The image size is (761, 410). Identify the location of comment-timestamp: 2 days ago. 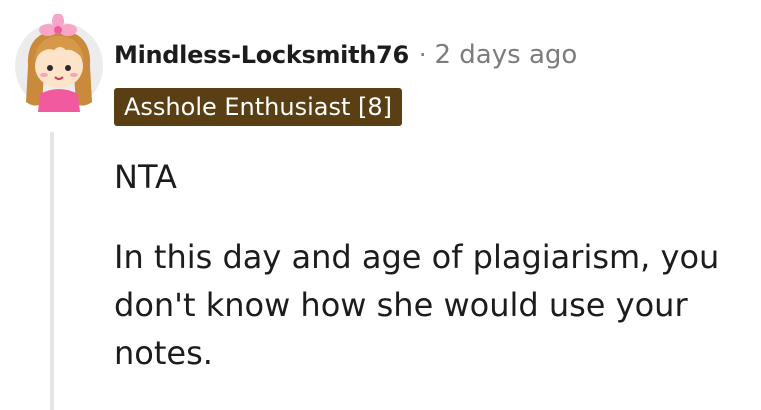
(506, 55).